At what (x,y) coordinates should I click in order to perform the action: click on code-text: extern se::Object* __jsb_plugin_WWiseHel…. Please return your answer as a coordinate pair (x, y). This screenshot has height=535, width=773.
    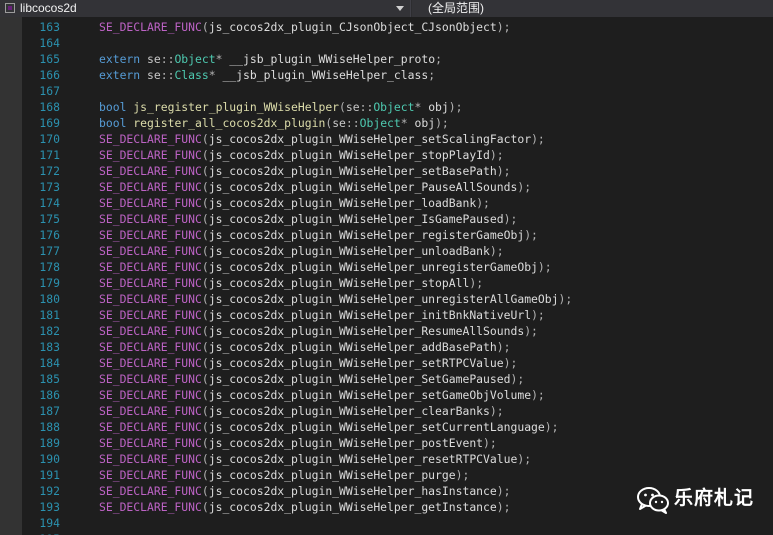
    Looking at the image, I should click on (270, 59).